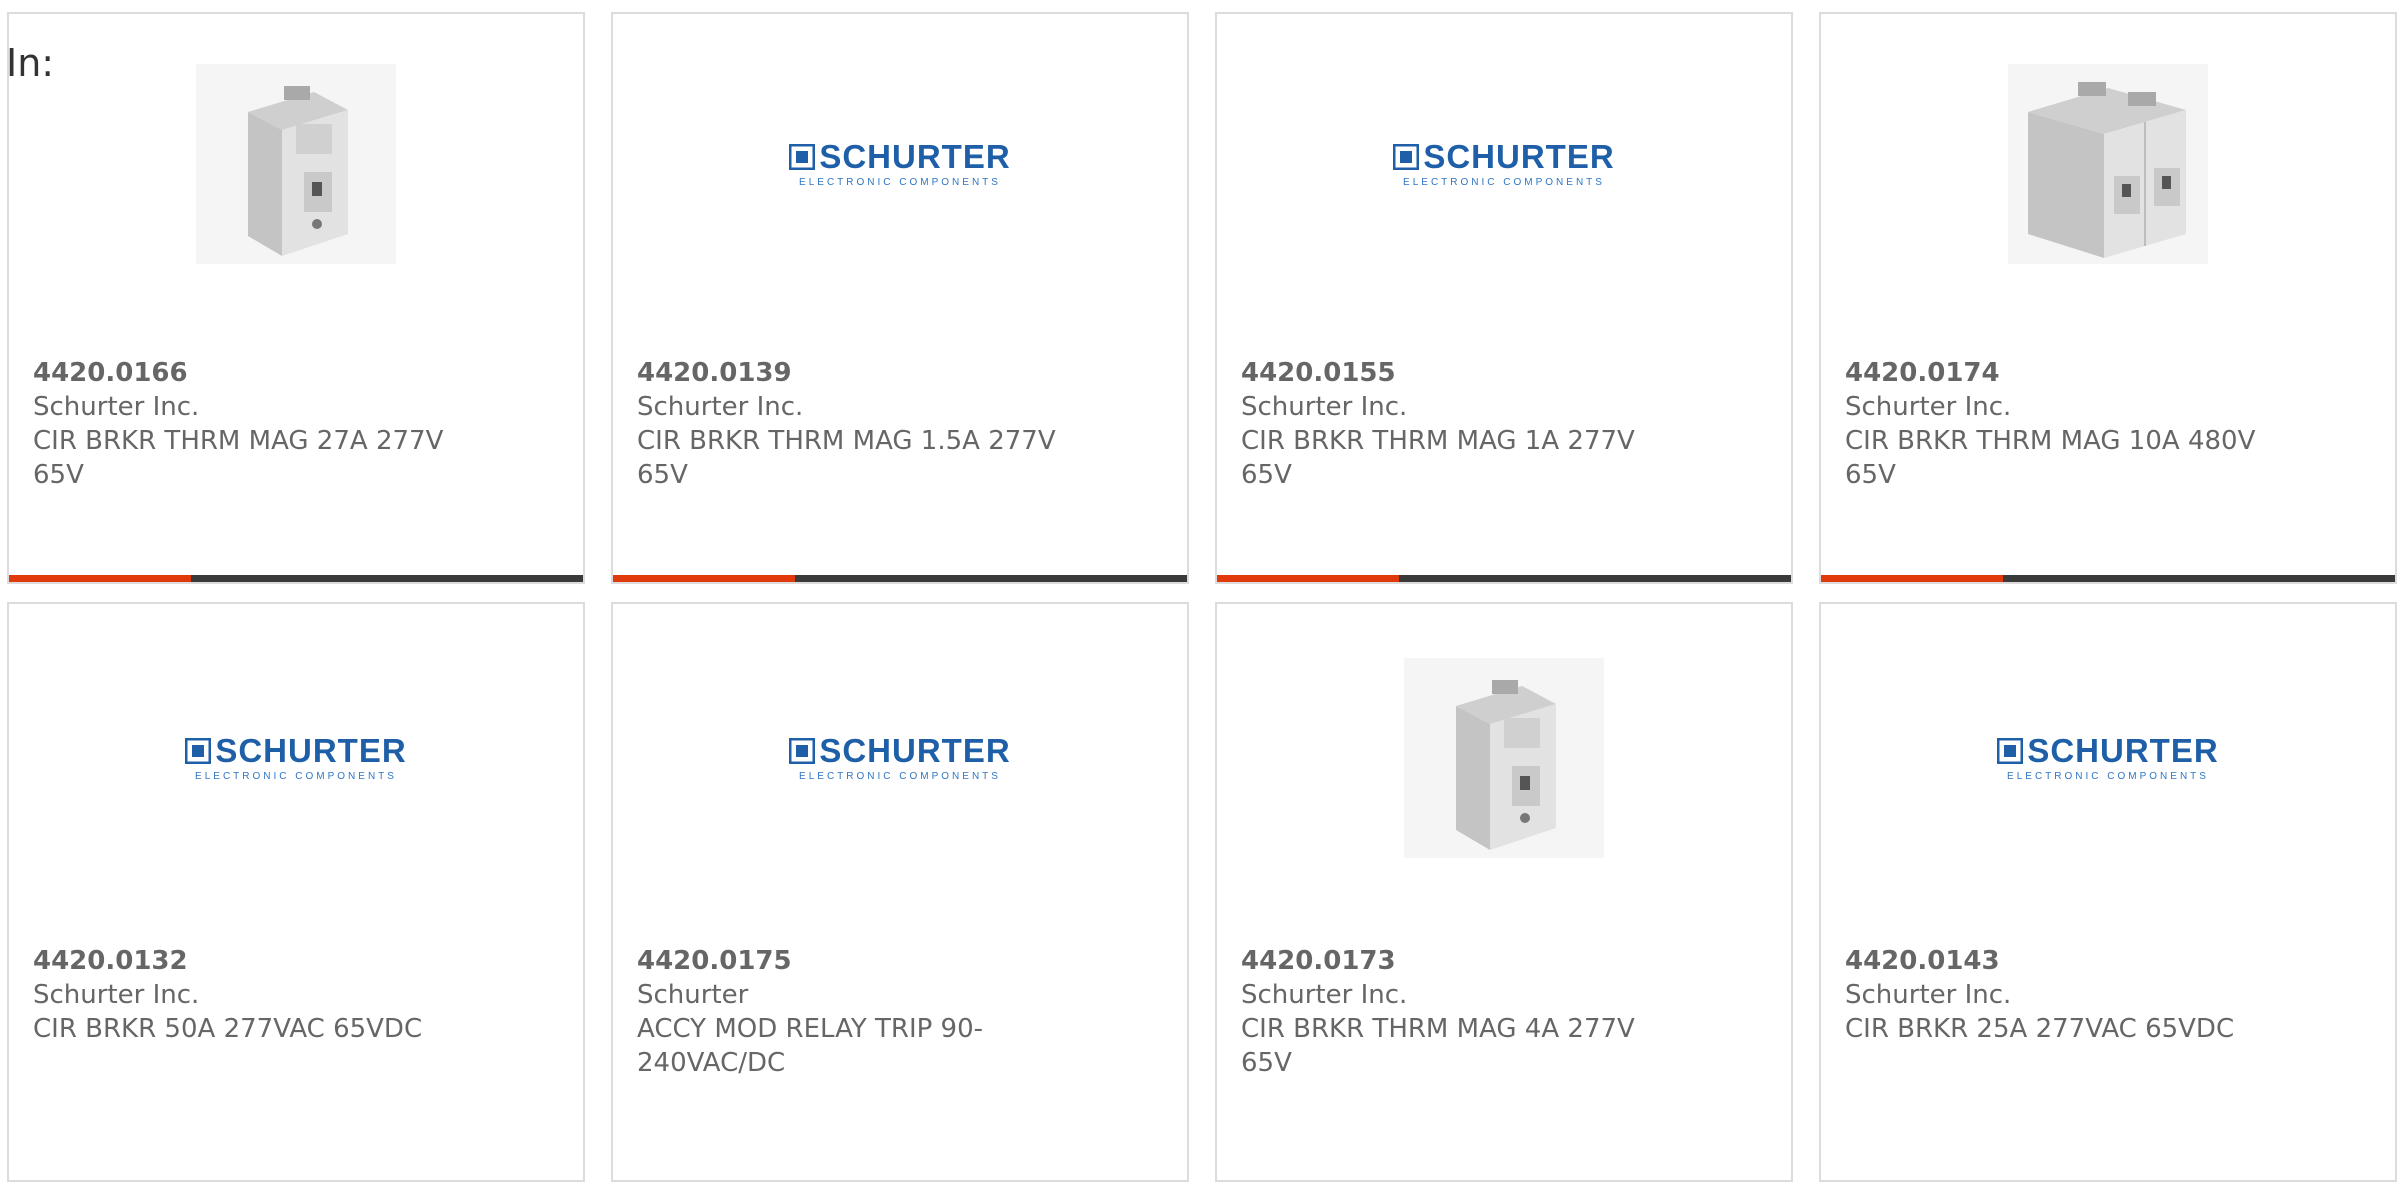 This screenshot has height=1182, width=2400. What do you see at coordinates (846, 458) in the screenshot?
I see `description: CIR BRKR THRM MAG 1.5A 277V 65V` at bounding box center [846, 458].